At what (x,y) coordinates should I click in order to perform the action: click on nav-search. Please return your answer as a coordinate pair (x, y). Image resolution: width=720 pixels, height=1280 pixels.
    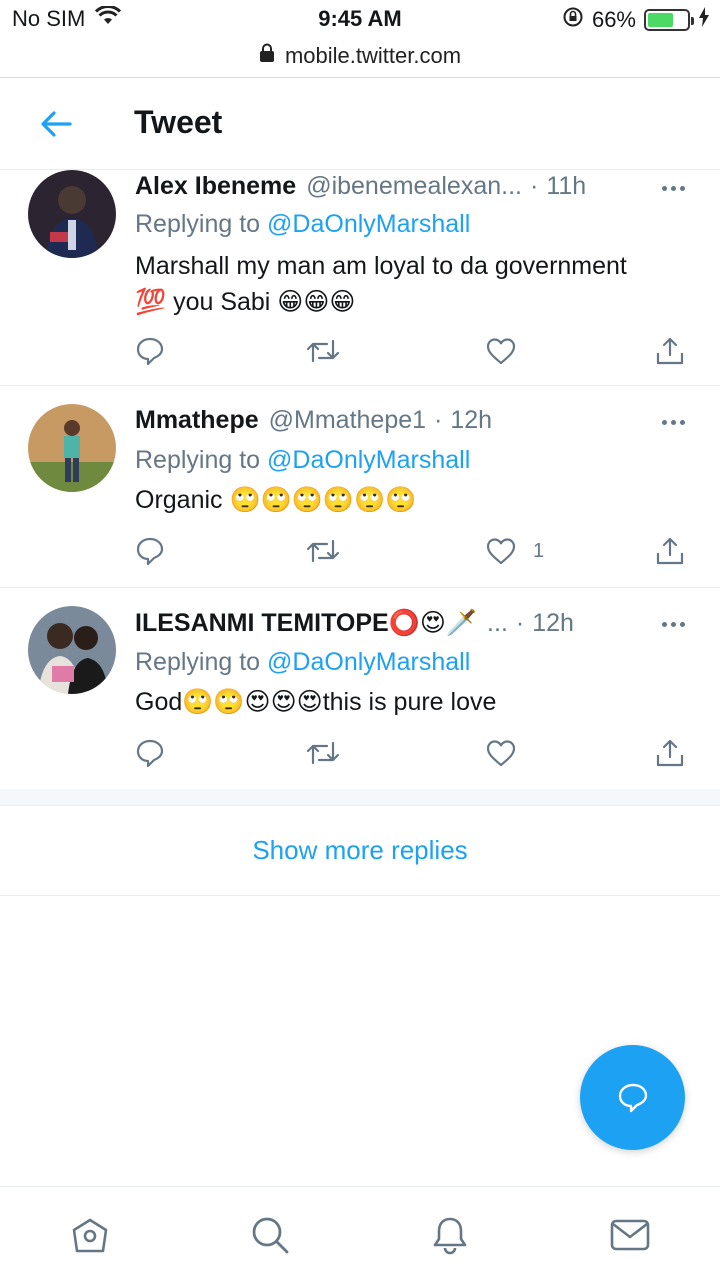
    Looking at the image, I should click on (270, 1235).